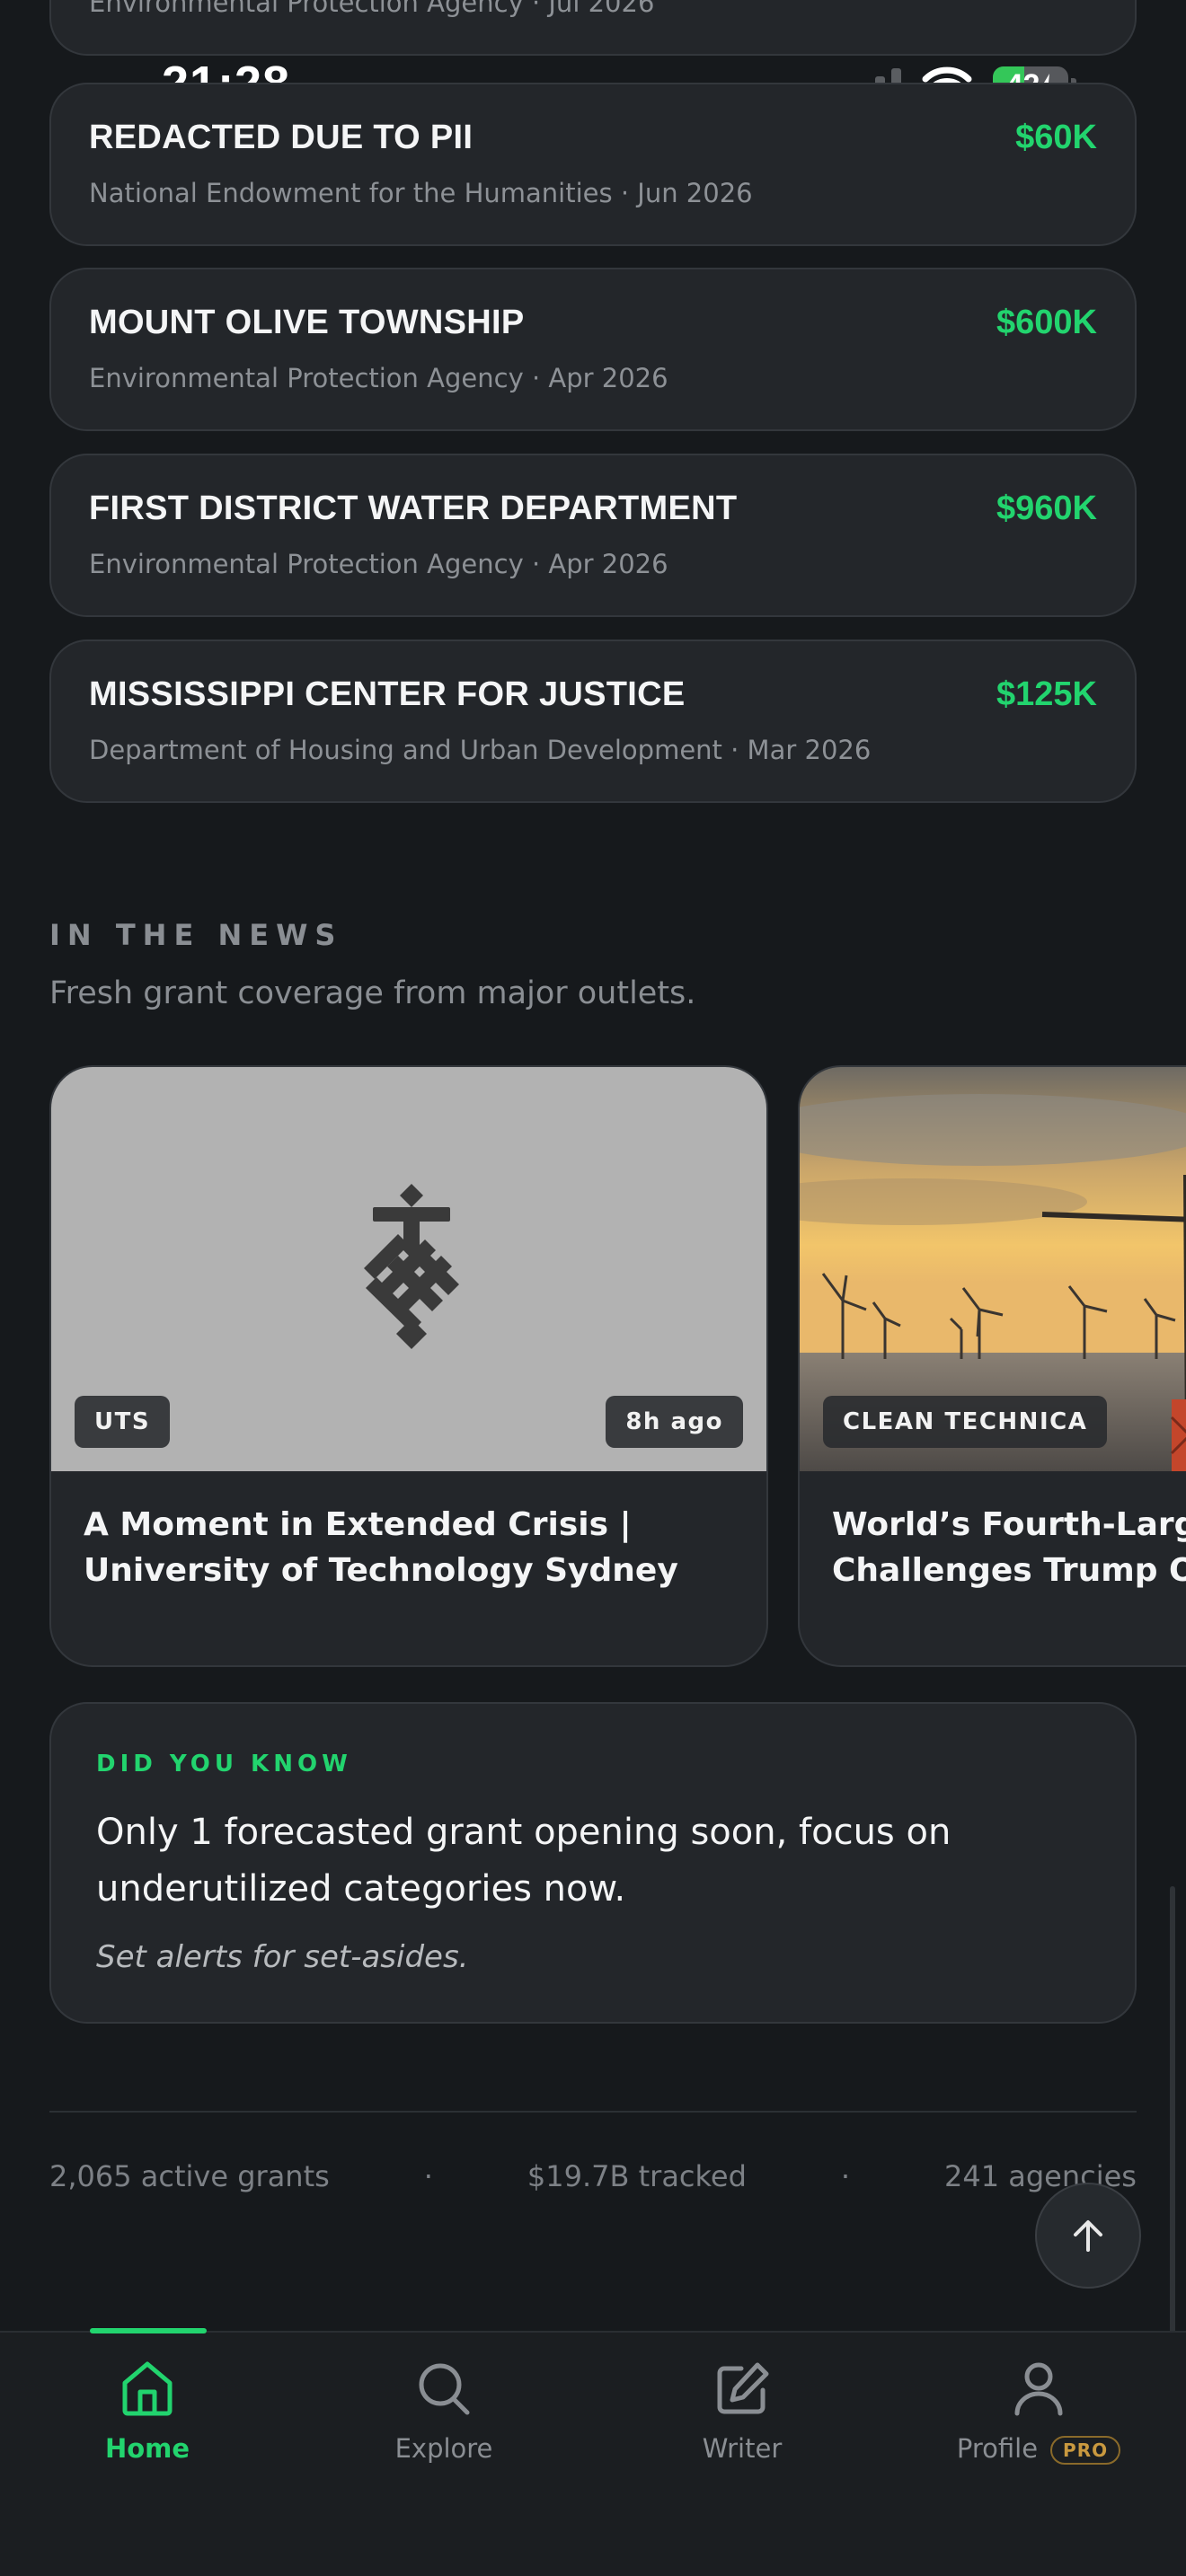 Image resolution: width=1186 pixels, height=2576 pixels. Describe the element at coordinates (1046, 694) in the screenshot. I see `grant-amount: $125K` at that location.